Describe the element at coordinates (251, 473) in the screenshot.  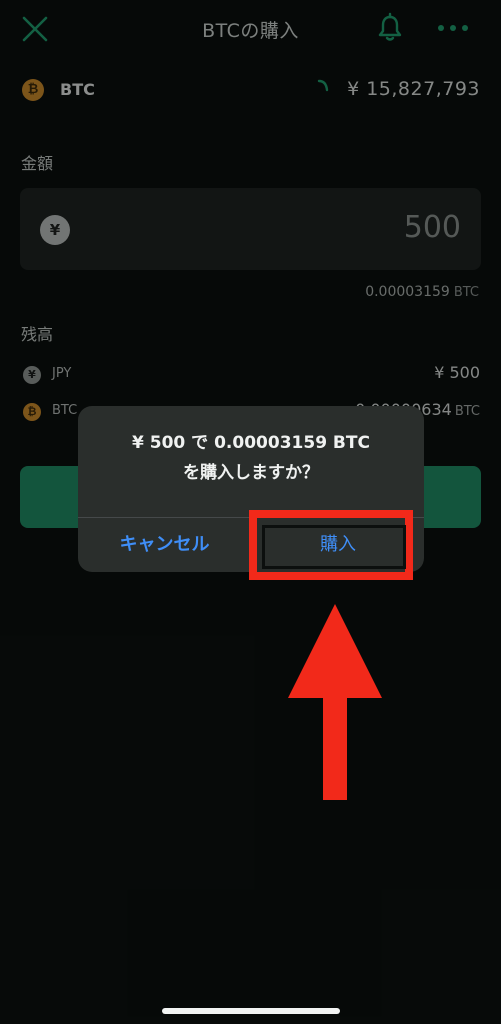
I see `dialog-message-line2: を購入しますか？` at that location.